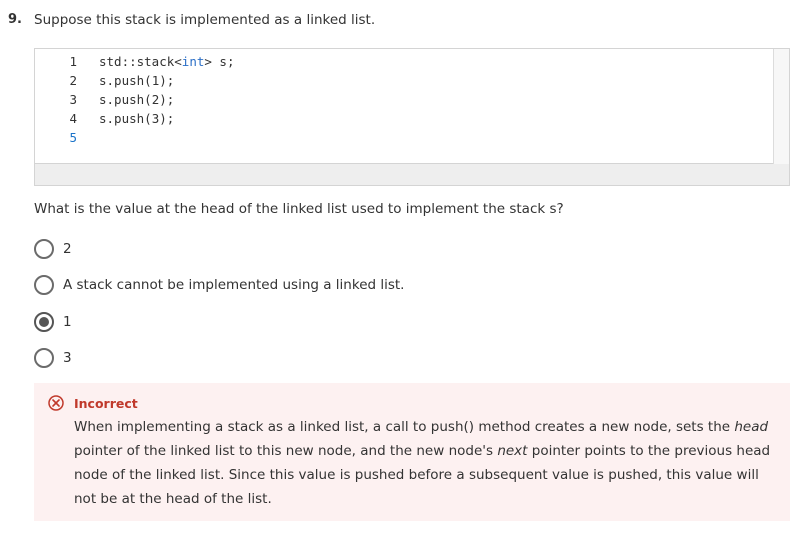  What do you see at coordinates (44, 322) in the screenshot?
I see `radio-button-selected` at bounding box center [44, 322].